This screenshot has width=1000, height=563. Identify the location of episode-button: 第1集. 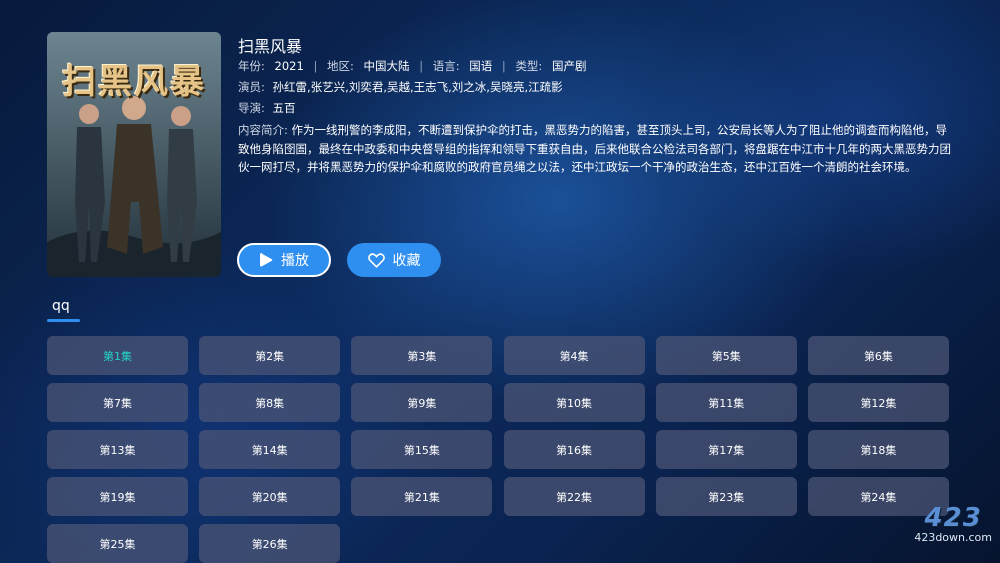
(117, 355).